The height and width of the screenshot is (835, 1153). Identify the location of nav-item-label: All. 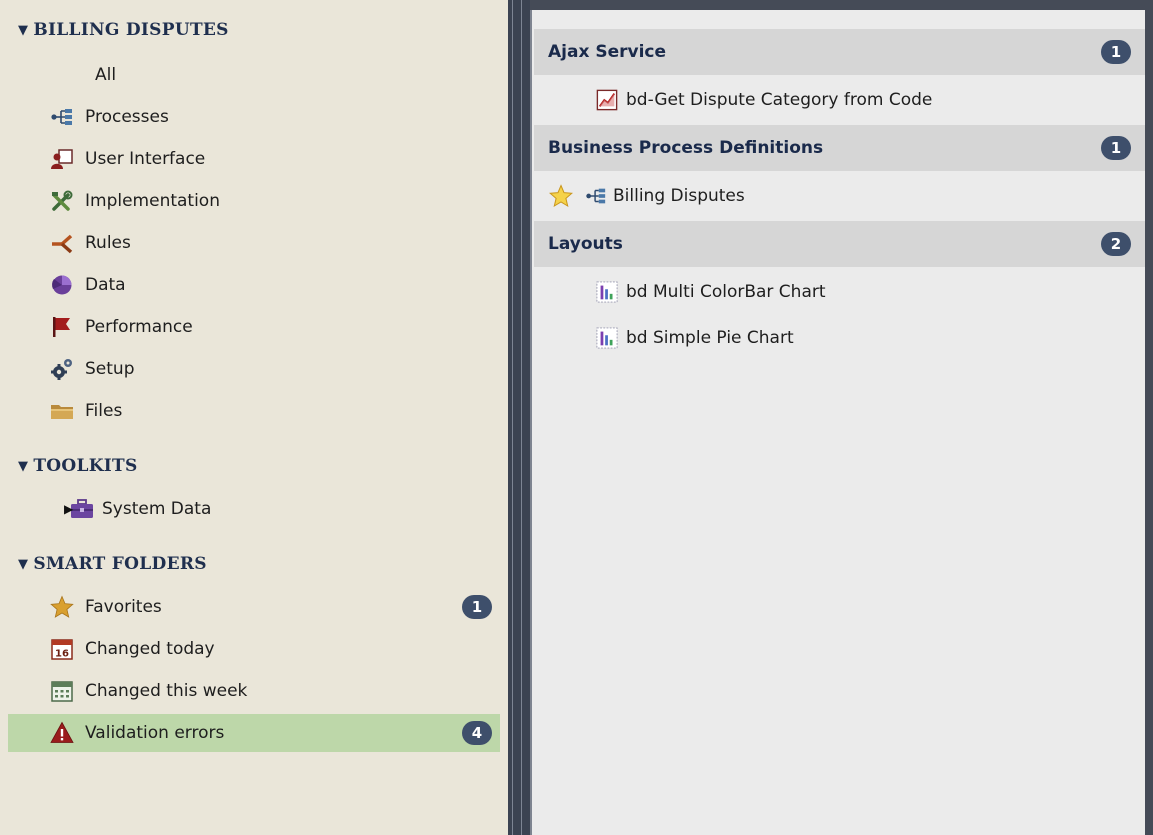
(106, 75).